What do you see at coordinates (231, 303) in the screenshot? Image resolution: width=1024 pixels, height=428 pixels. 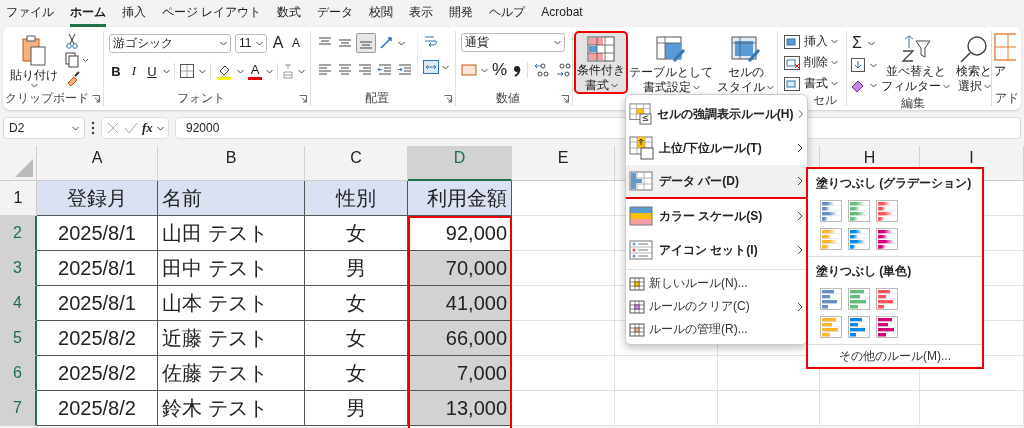 I see `table-cell: 山本 テスト` at bounding box center [231, 303].